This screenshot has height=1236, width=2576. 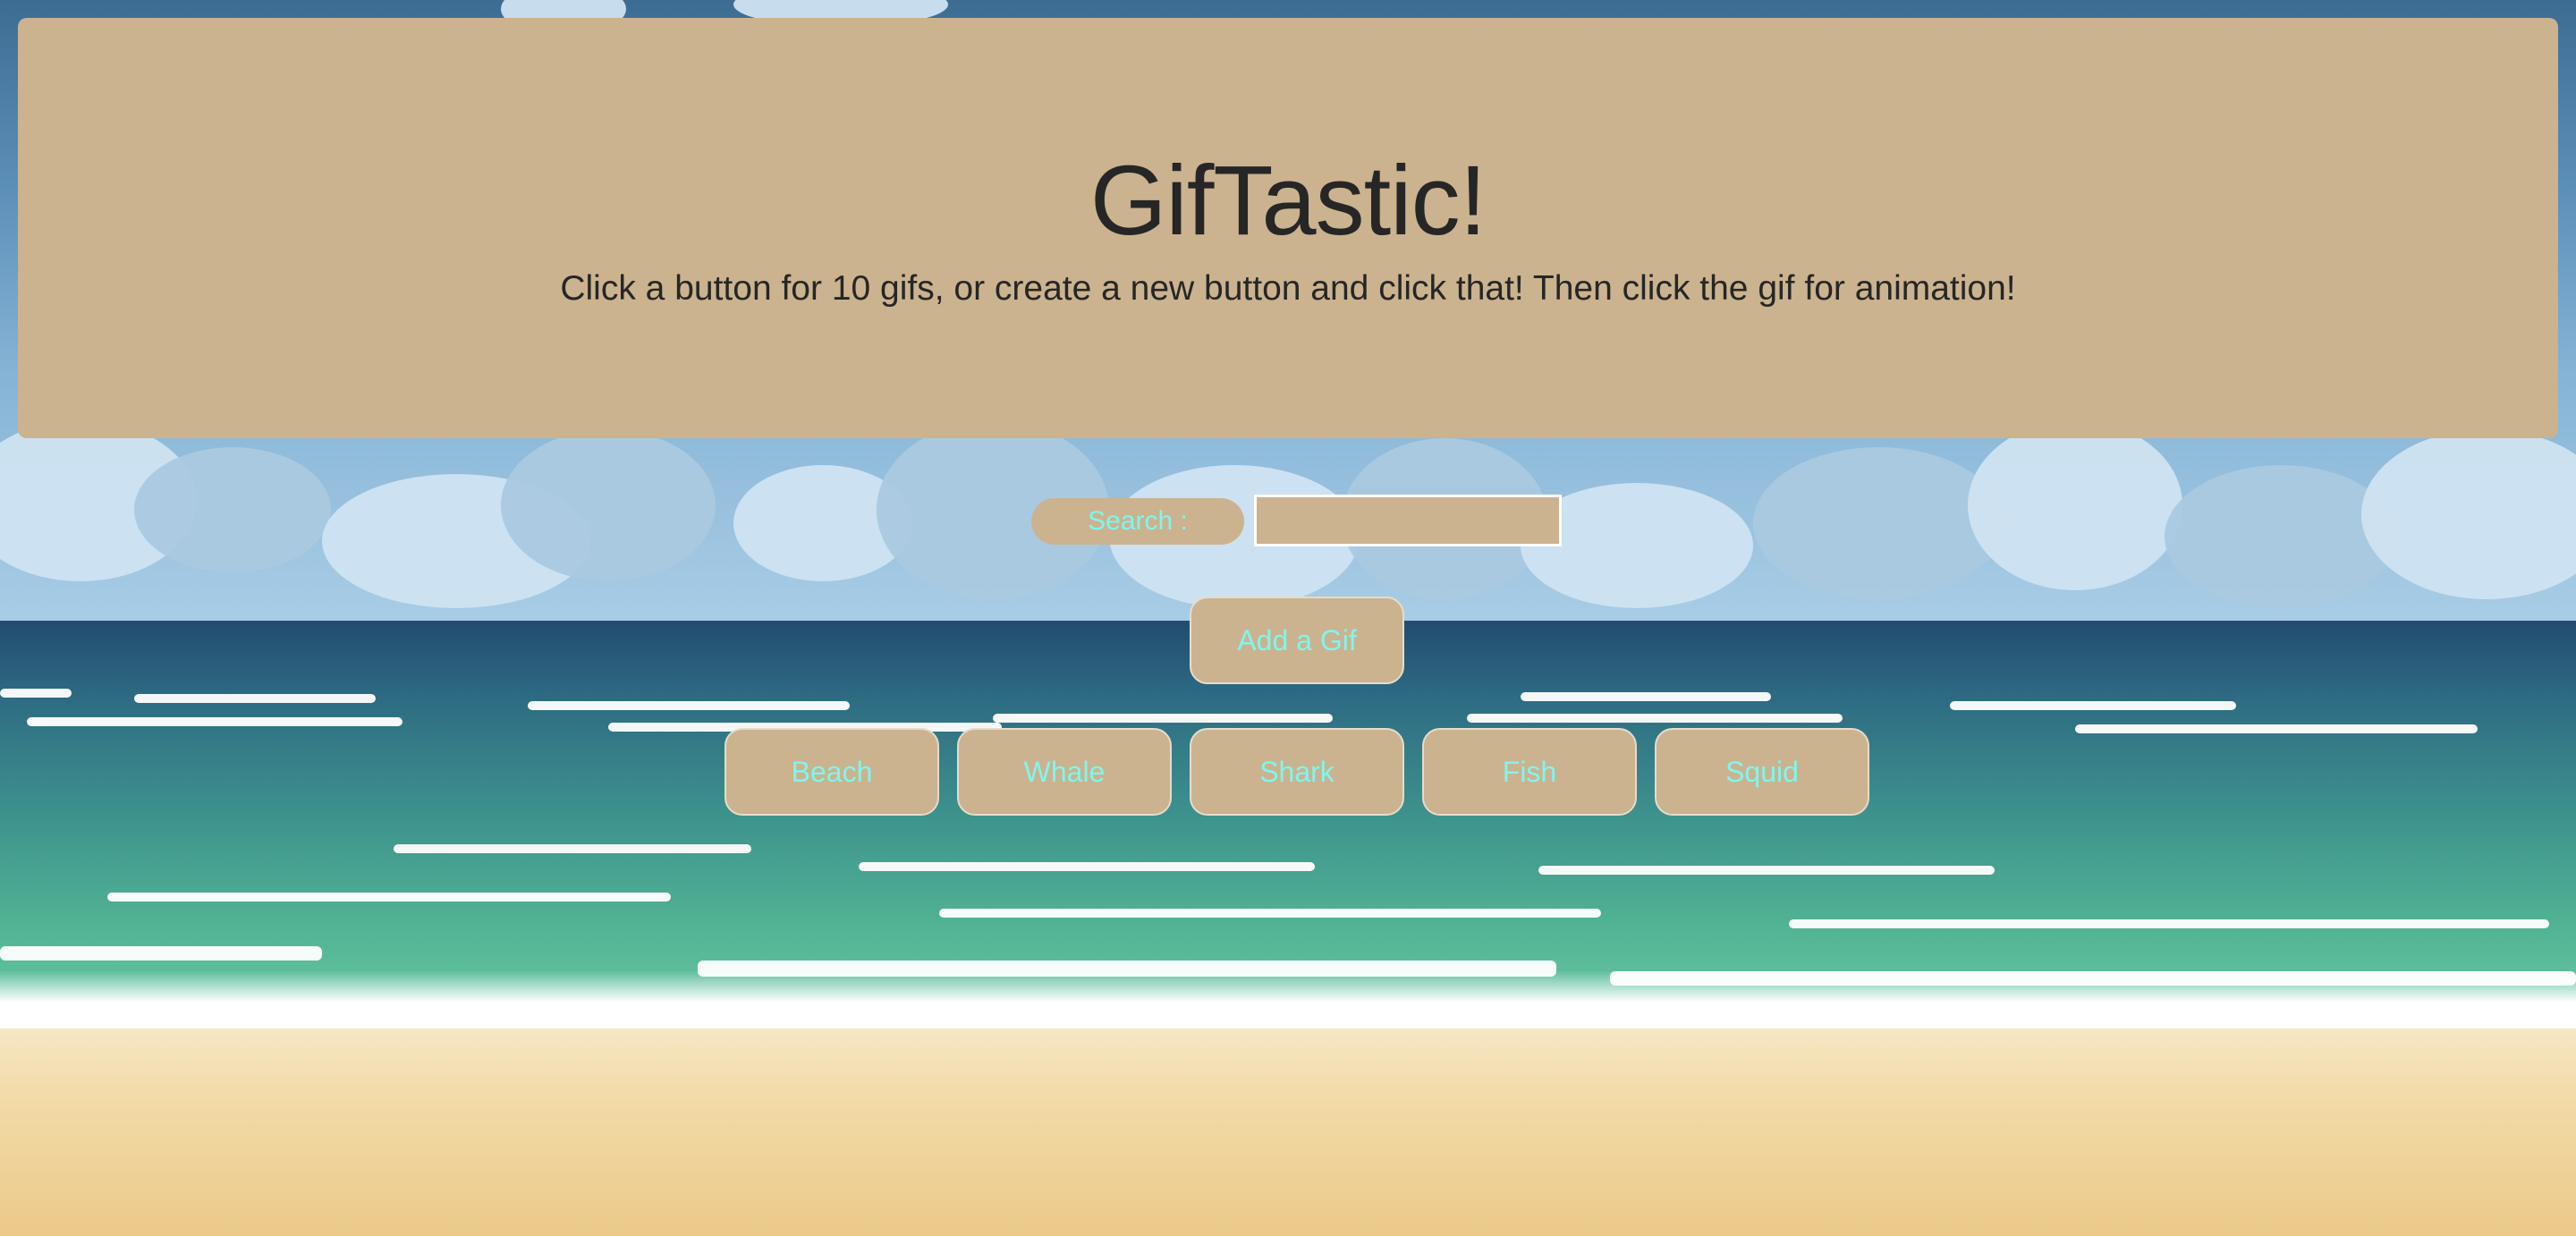 I want to click on topic-button-shark: Shark, so click(x=1297, y=772).